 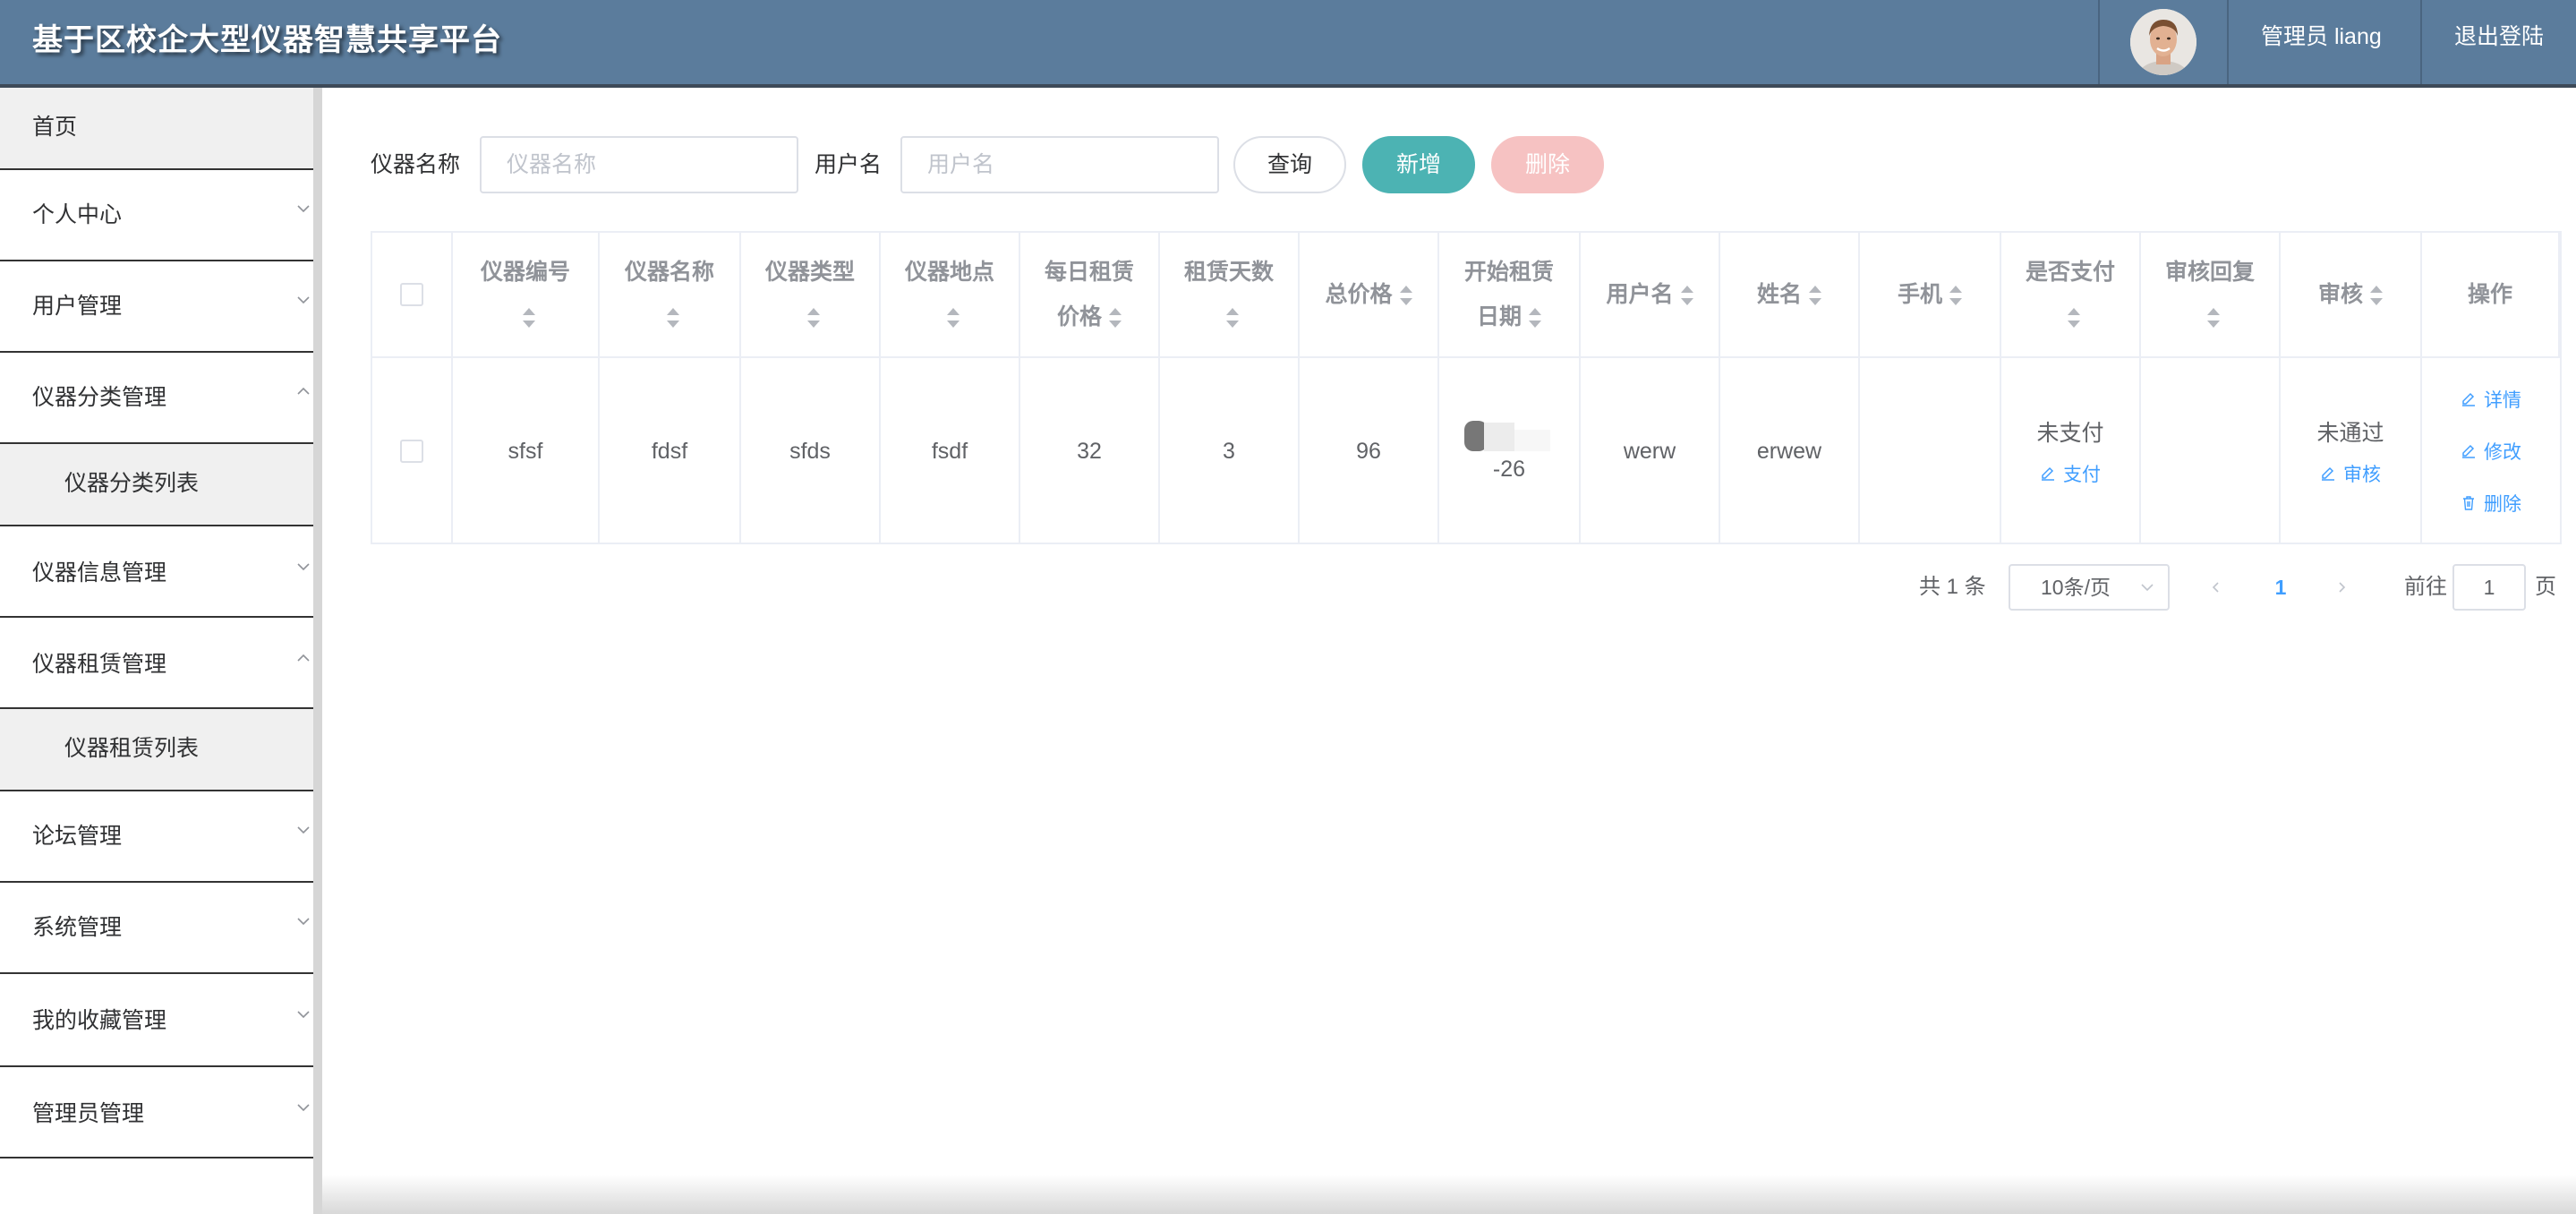 What do you see at coordinates (1509, 469) in the screenshot?
I see `start-date-text: -26` at bounding box center [1509, 469].